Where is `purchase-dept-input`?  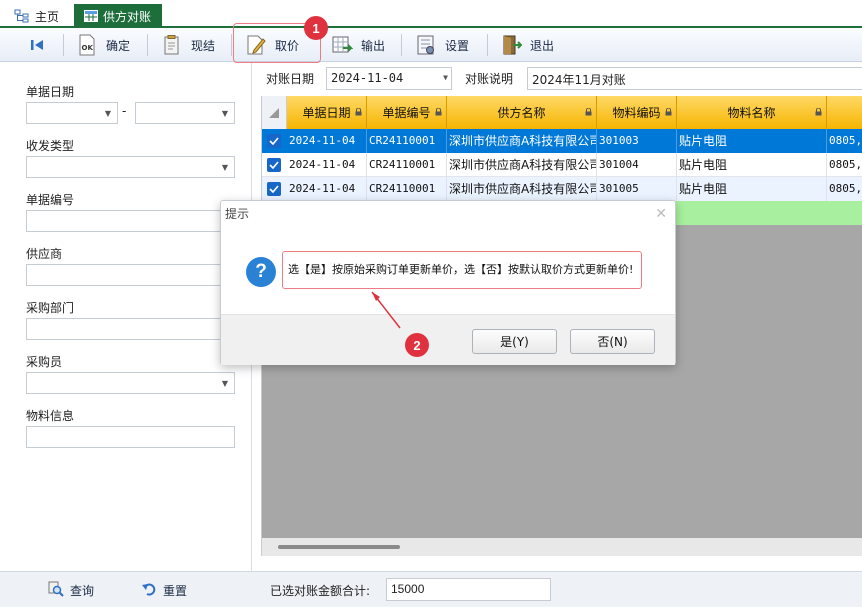 purchase-dept-input is located at coordinates (130, 329).